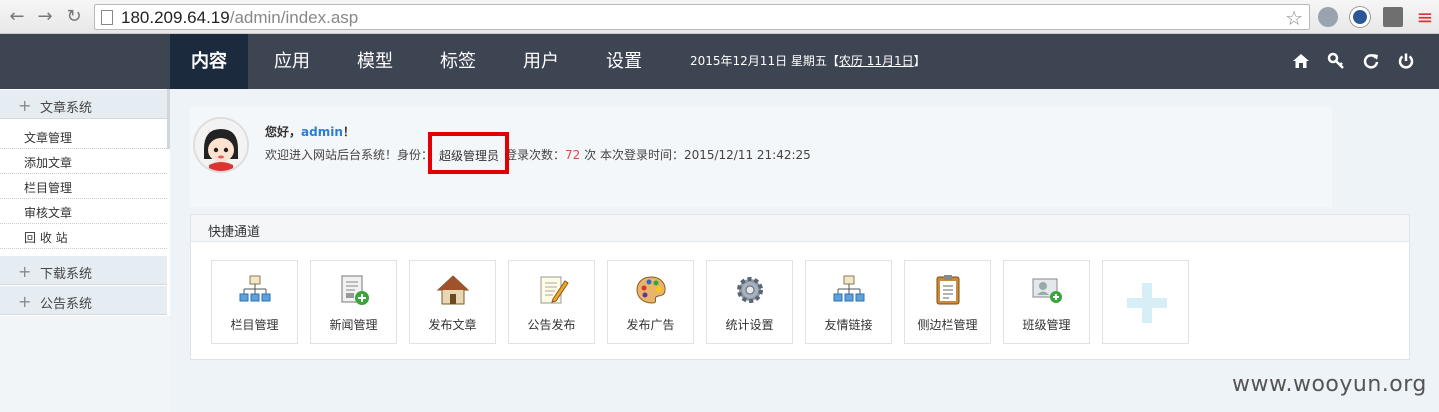  I want to click on back-arrow-icon: ←, so click(17, 17).